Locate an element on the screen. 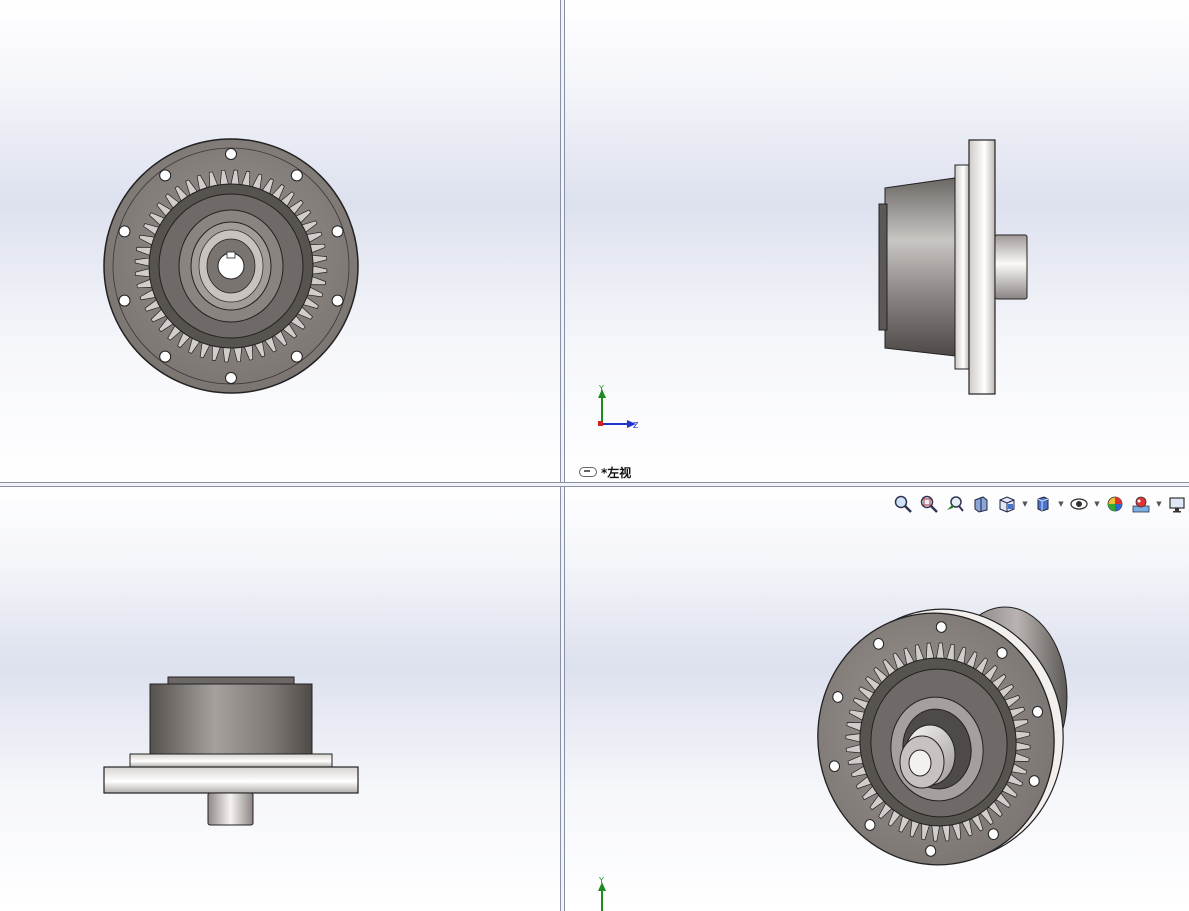 This screenshot has width=1189, height=911. triad-z-label: Z is located at coordinates (636, 425).